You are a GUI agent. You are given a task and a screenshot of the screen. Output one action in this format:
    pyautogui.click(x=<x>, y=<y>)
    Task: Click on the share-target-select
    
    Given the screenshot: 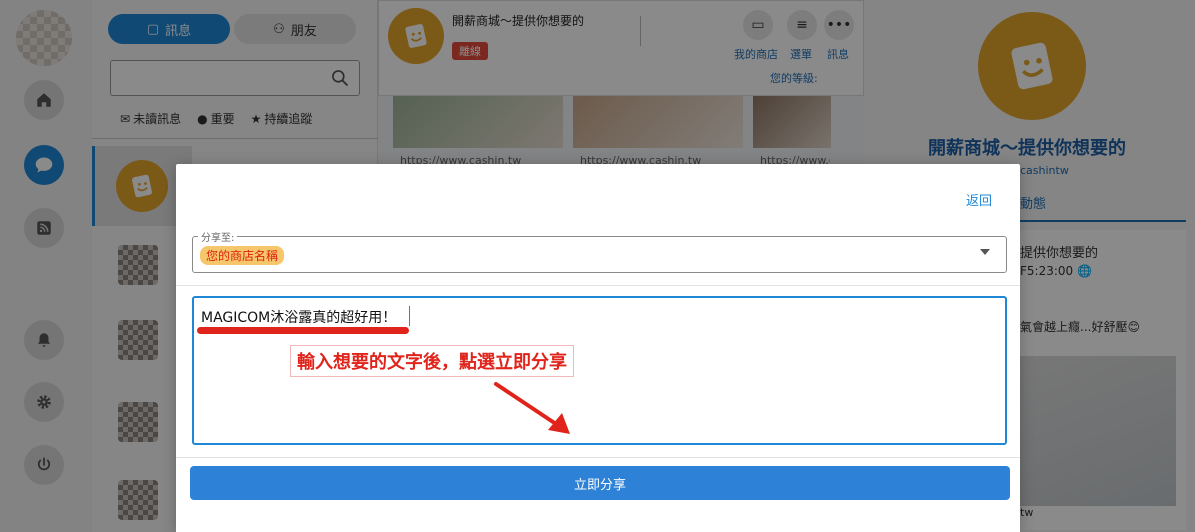 What is the action you would take?
    pyautogui.click(x=599, y=254)
    